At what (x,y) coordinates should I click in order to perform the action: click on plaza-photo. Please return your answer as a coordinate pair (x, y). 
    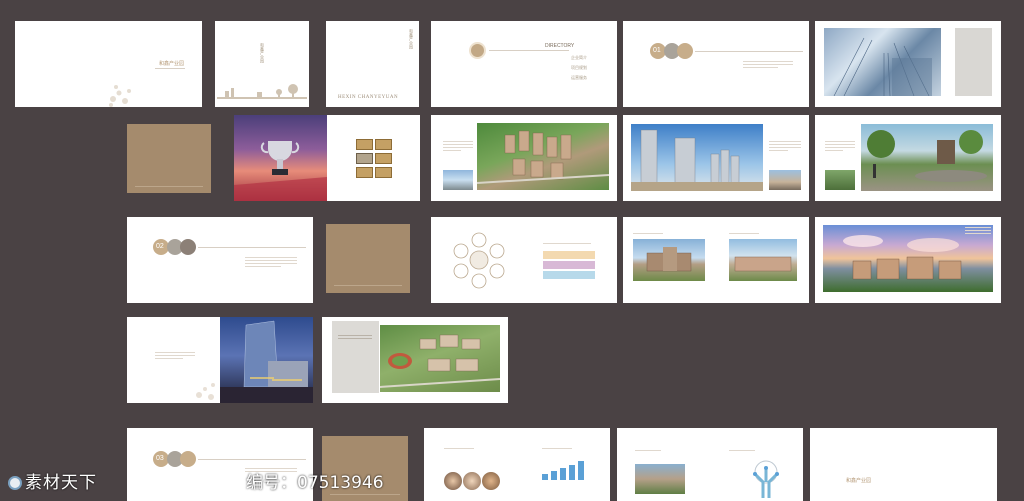
    Looking at the image, I should click on (927, 157).